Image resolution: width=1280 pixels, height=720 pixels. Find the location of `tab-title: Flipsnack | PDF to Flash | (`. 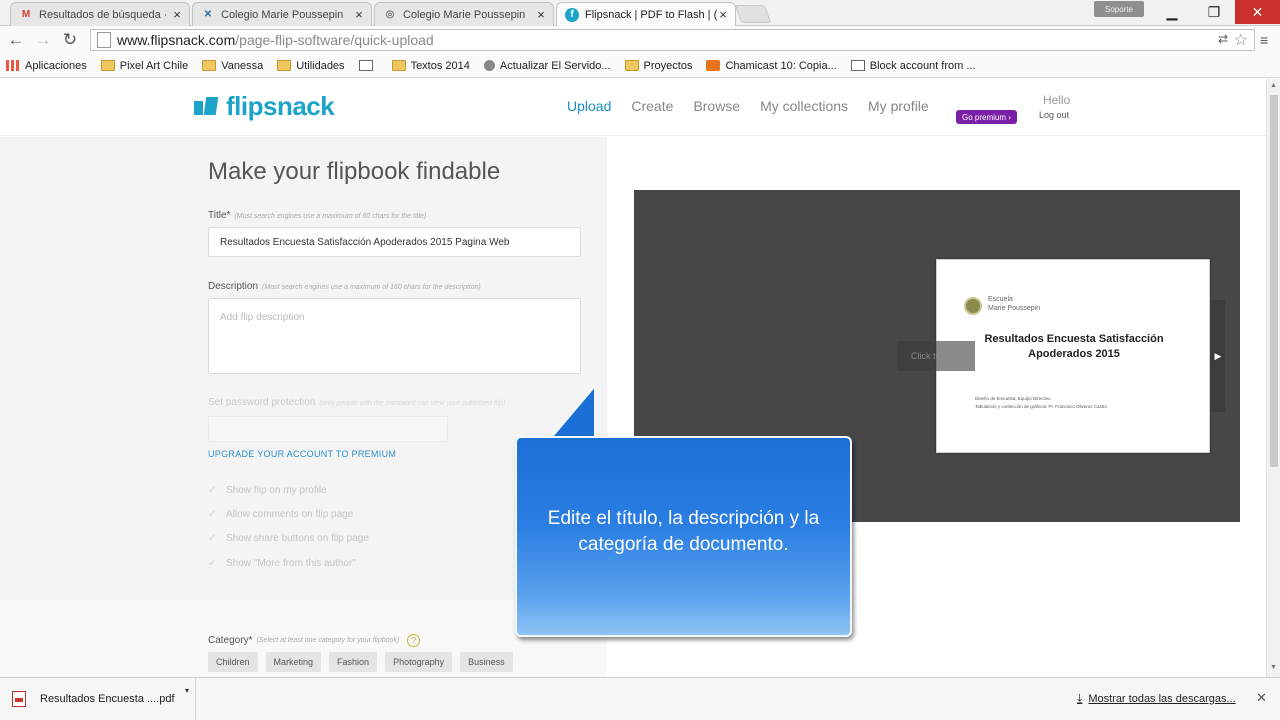

tab-title: Flipsnack | PDF to Flash | ( is located at coordinates (651, 14).